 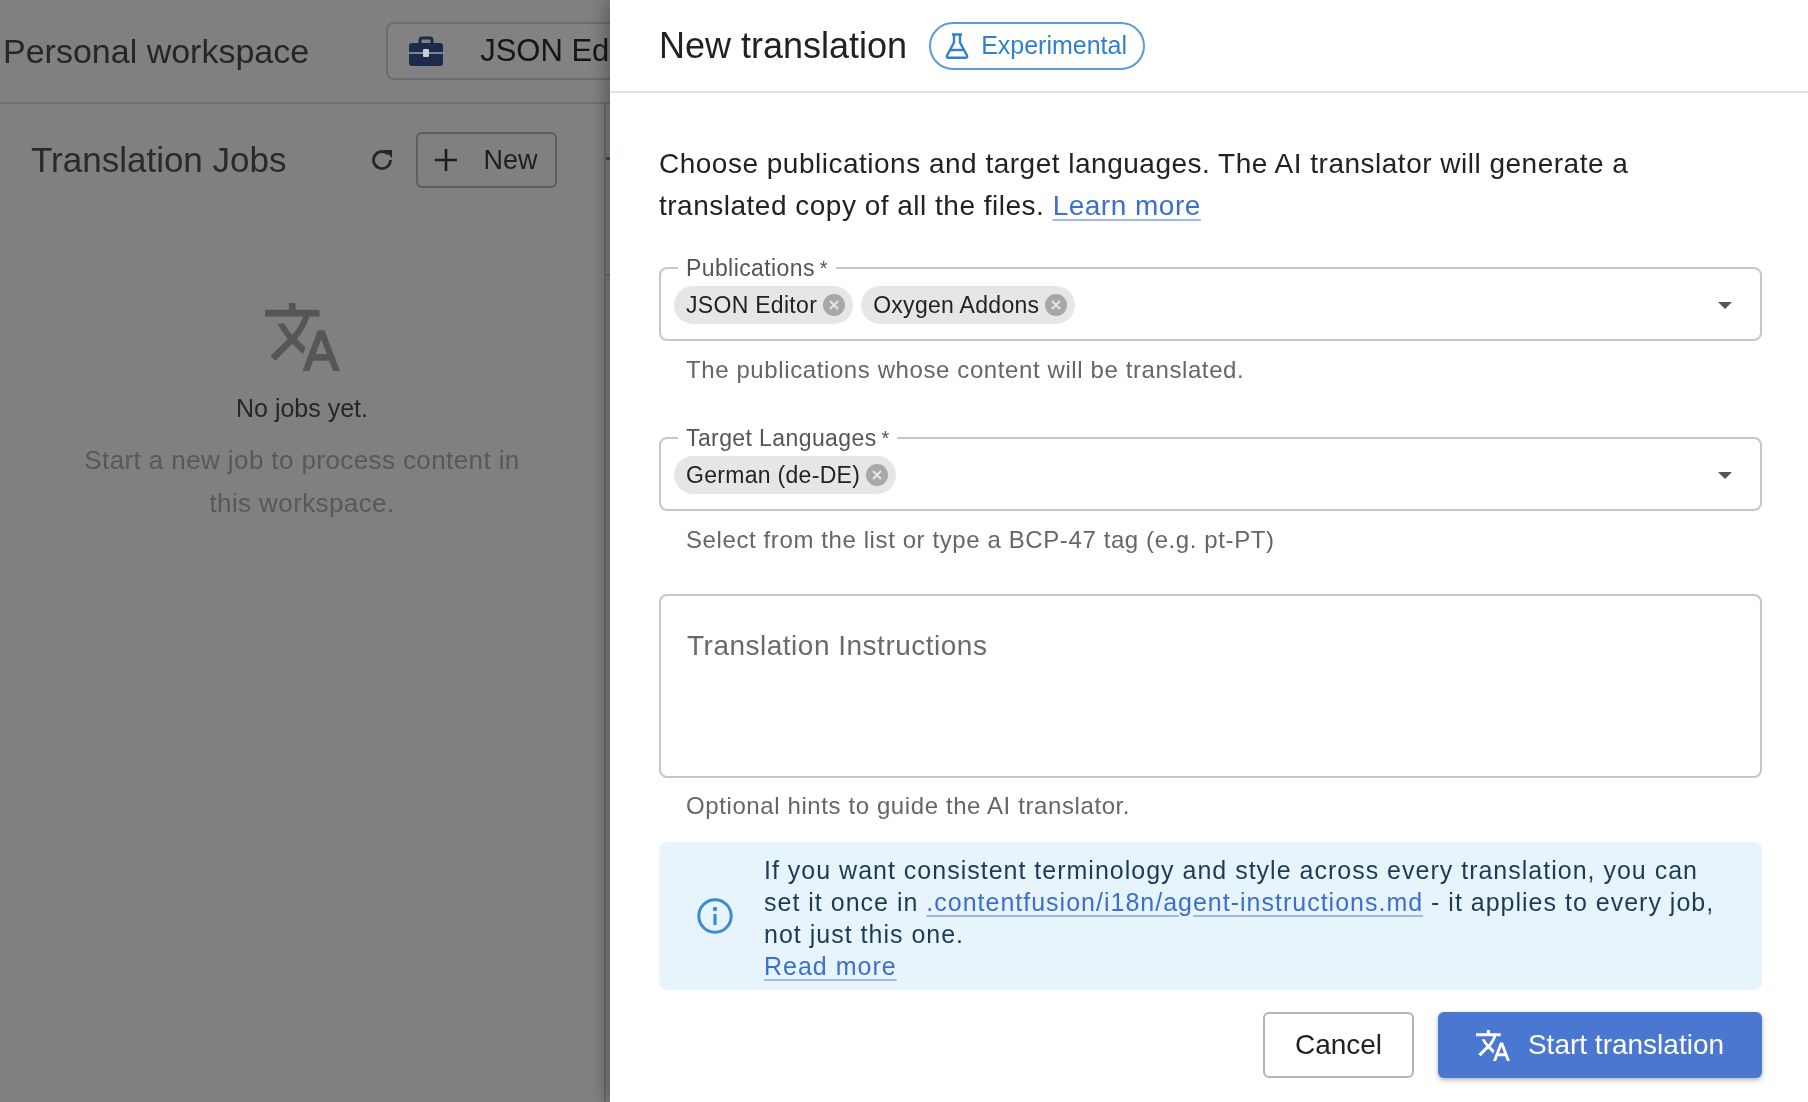 I want to click on refresh-icon, so click(x=382, y=160).